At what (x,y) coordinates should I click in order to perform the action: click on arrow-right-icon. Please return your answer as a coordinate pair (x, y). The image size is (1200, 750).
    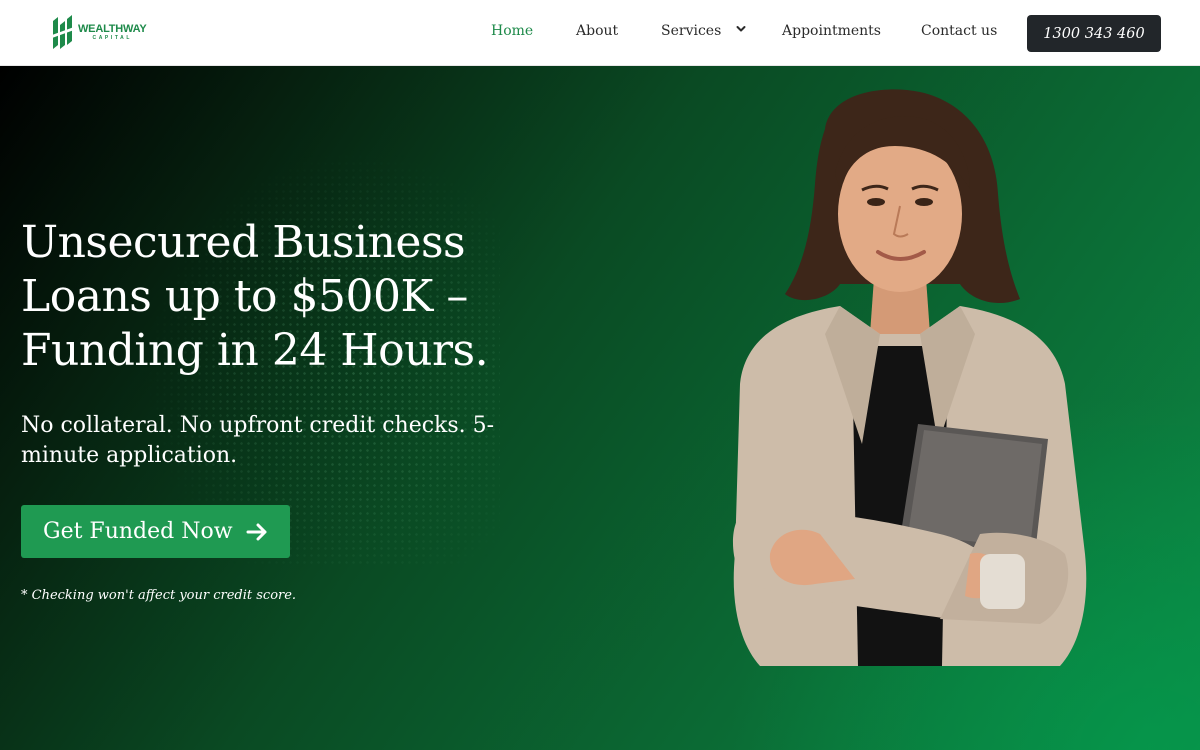
    Looking at the image, I should click on (256, 532).